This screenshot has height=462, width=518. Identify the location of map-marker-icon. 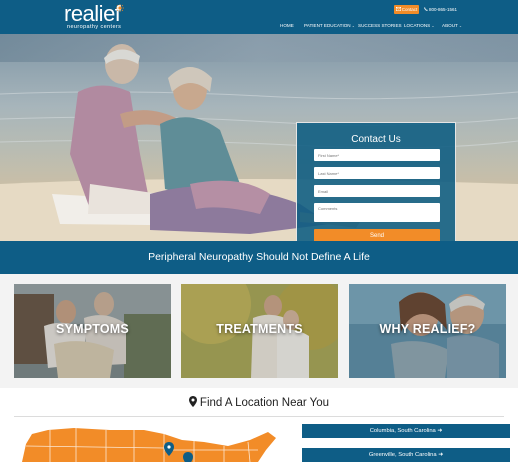
(192, 401).